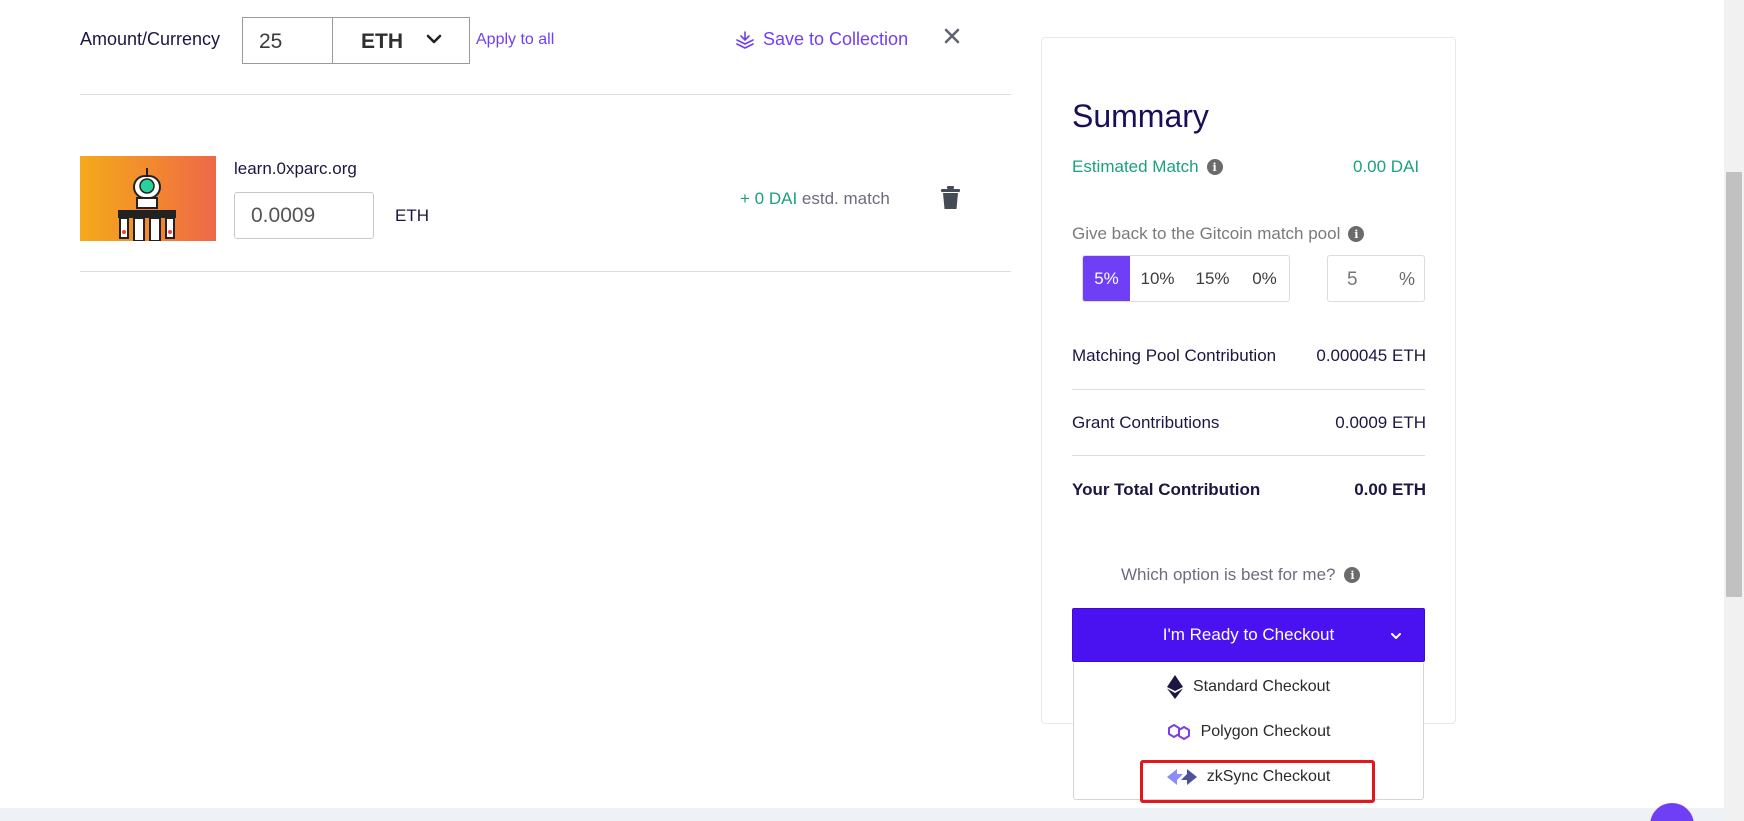  I want to click on trash-icon, so click(950, 198).